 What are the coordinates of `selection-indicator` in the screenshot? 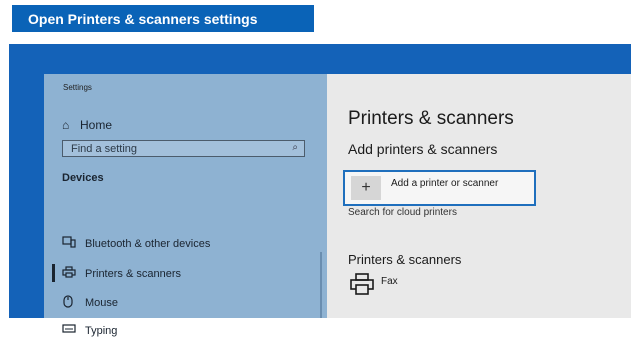 It's located at (53, 273).